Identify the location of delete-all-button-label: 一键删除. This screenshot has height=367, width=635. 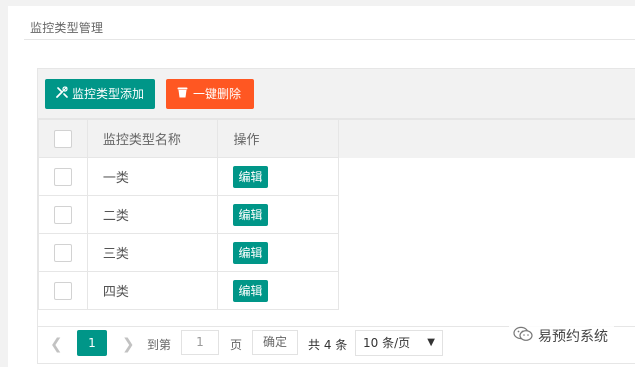
(217, 94).